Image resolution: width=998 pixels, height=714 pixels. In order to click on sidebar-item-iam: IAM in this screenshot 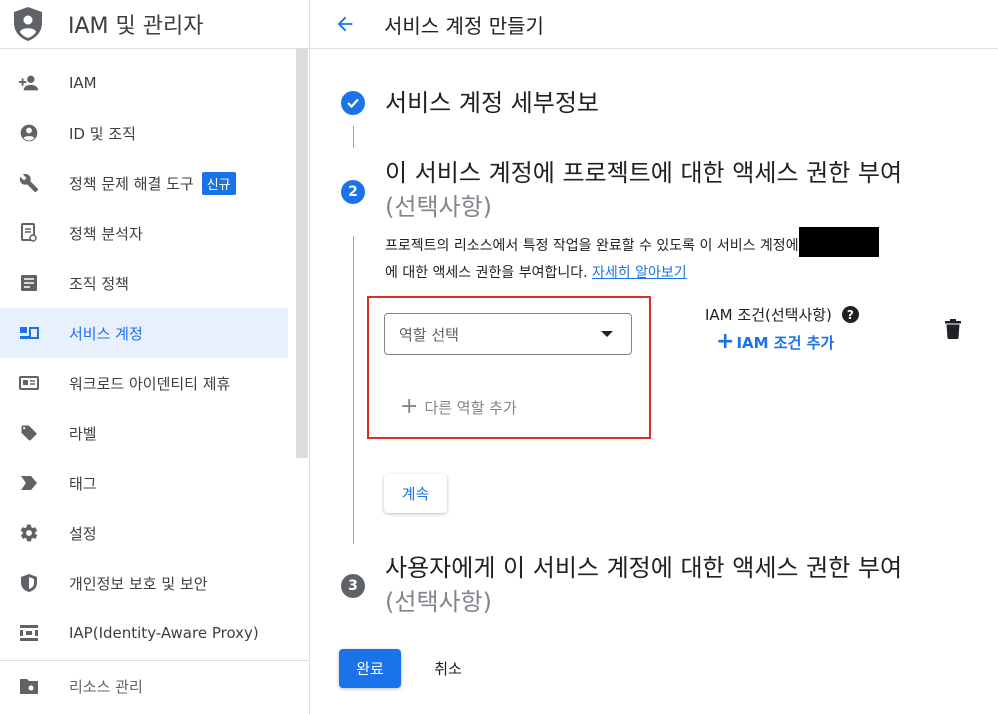, I will do `click(144, 83)`.